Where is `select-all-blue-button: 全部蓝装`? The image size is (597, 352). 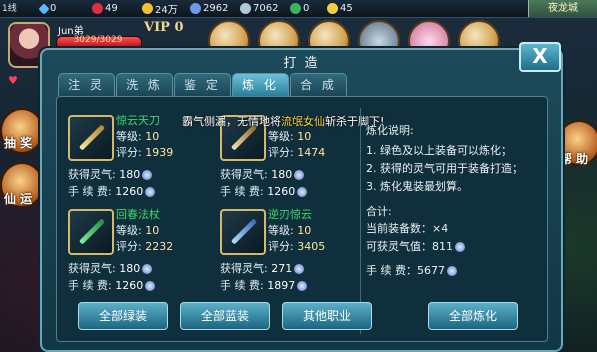 select-all-blue-button: 全部蓝装 is located at coordinates (225, 316).